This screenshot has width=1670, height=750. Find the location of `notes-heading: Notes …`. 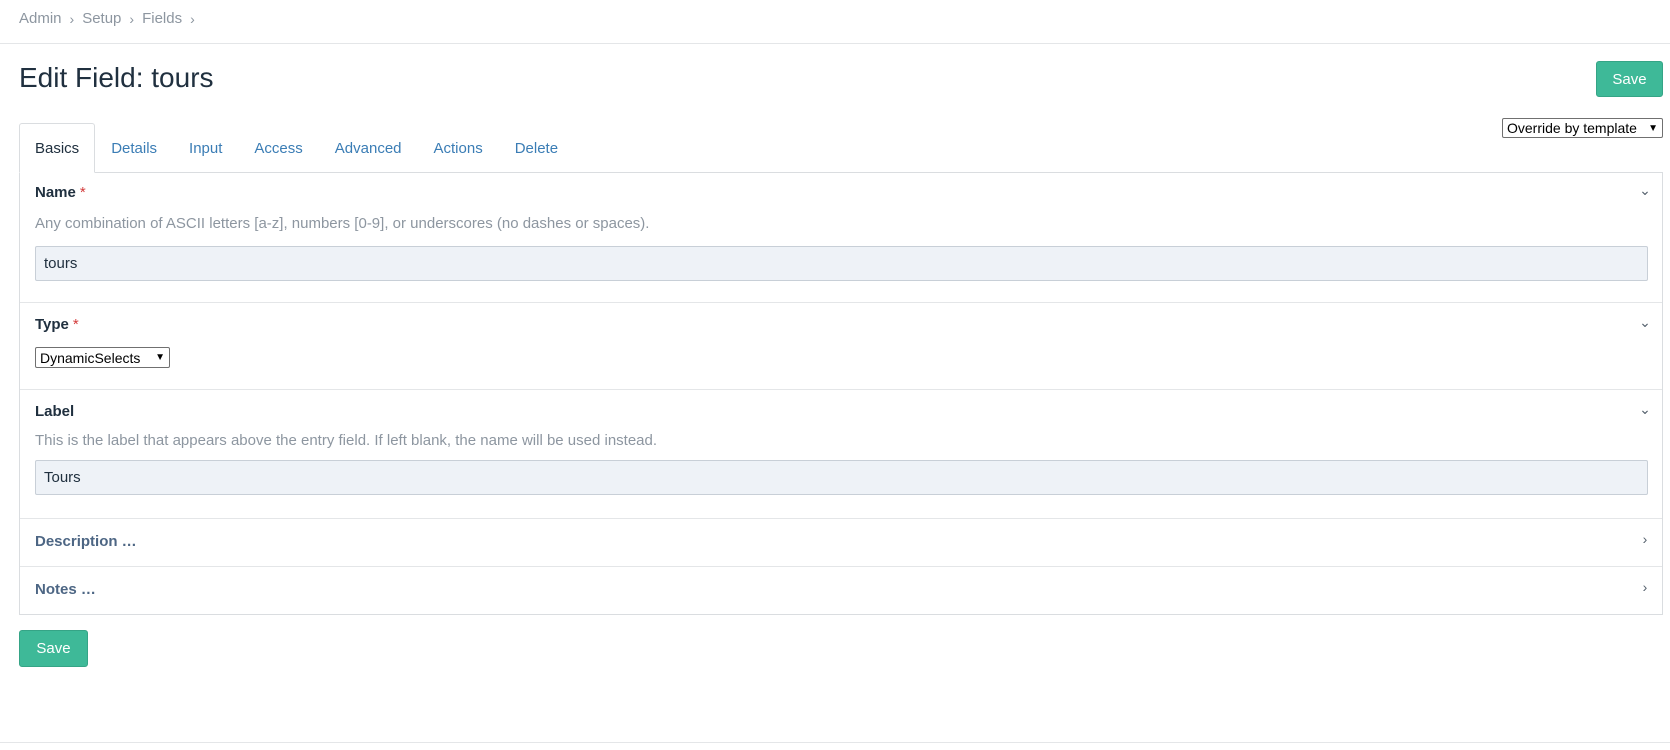

notes-heading: Notes … is located at coordinates (65, 589).